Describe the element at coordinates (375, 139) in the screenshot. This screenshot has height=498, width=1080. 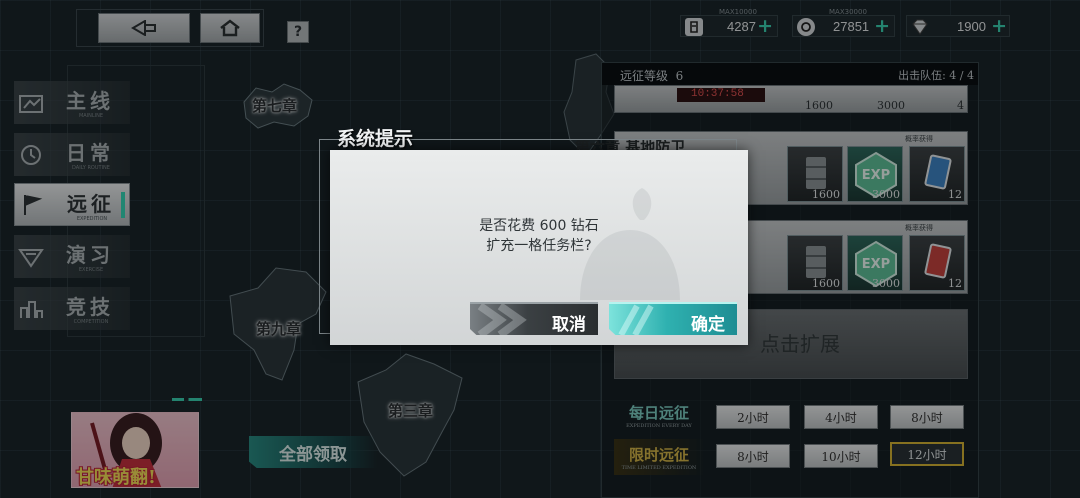
I see `dialog-title: 系统提示` at that location.